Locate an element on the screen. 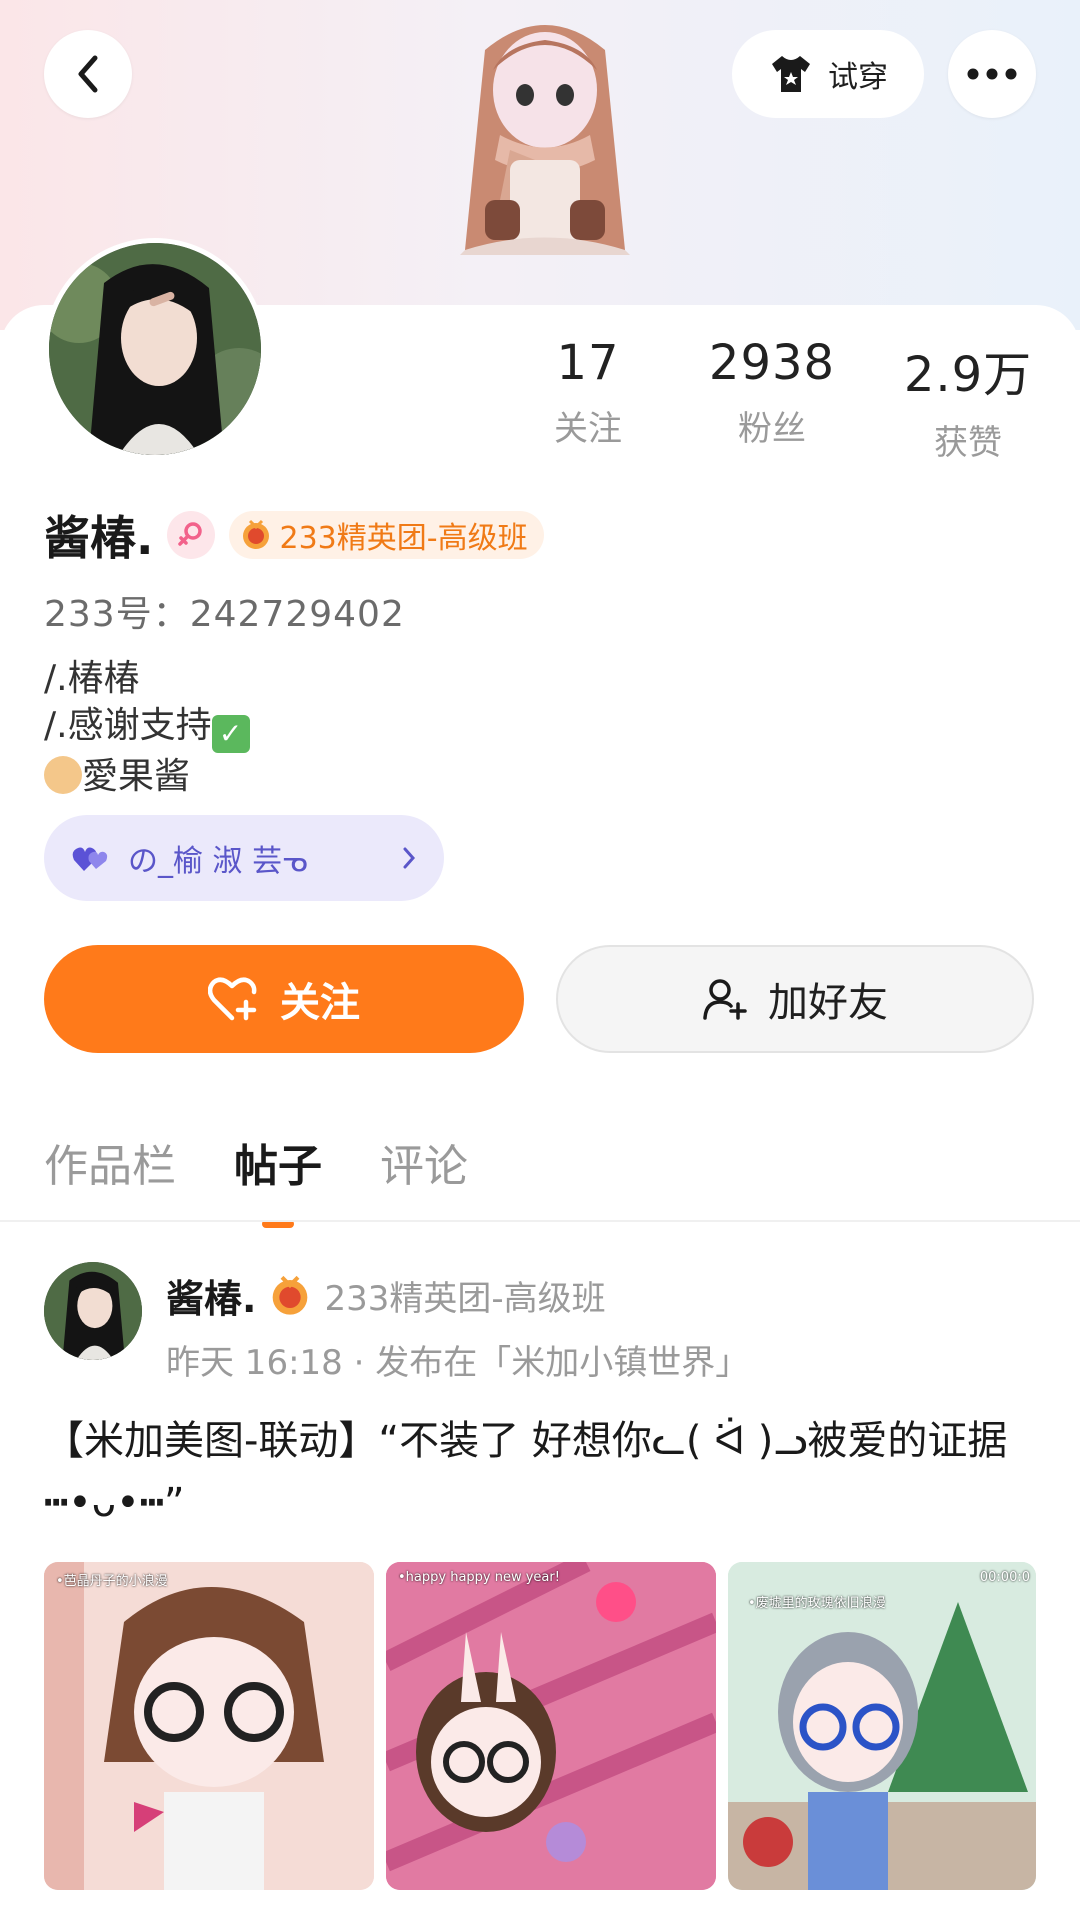  follow-button: 关注 is located at coordinates (284, 999).